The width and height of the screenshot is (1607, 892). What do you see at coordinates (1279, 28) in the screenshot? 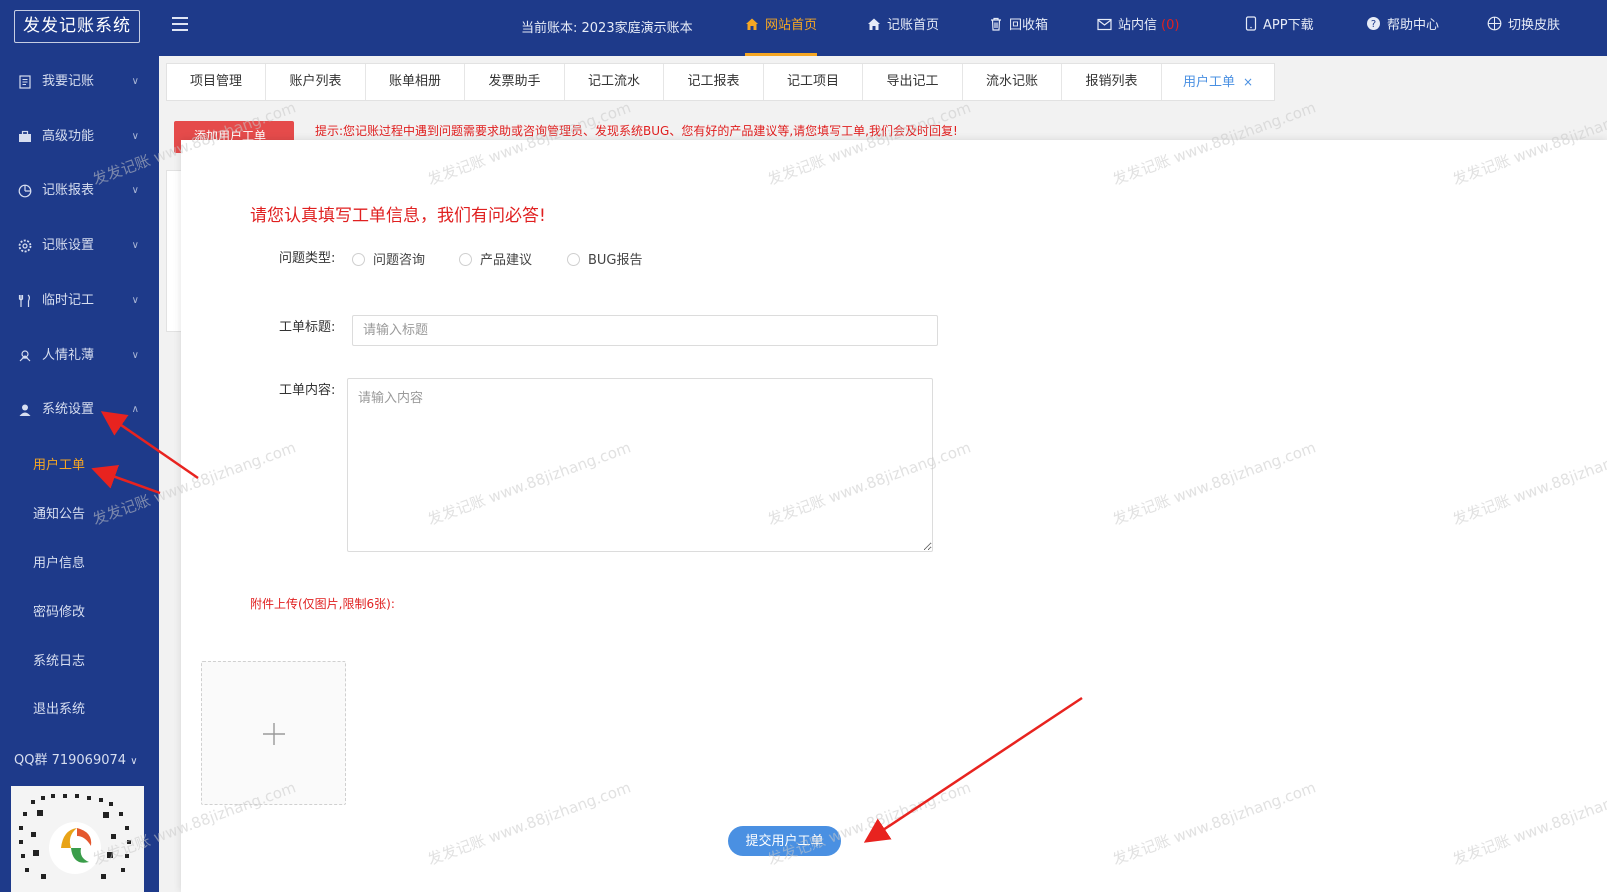
I see `nav-app-download: APP下载` at bounding box center [1279, 28].